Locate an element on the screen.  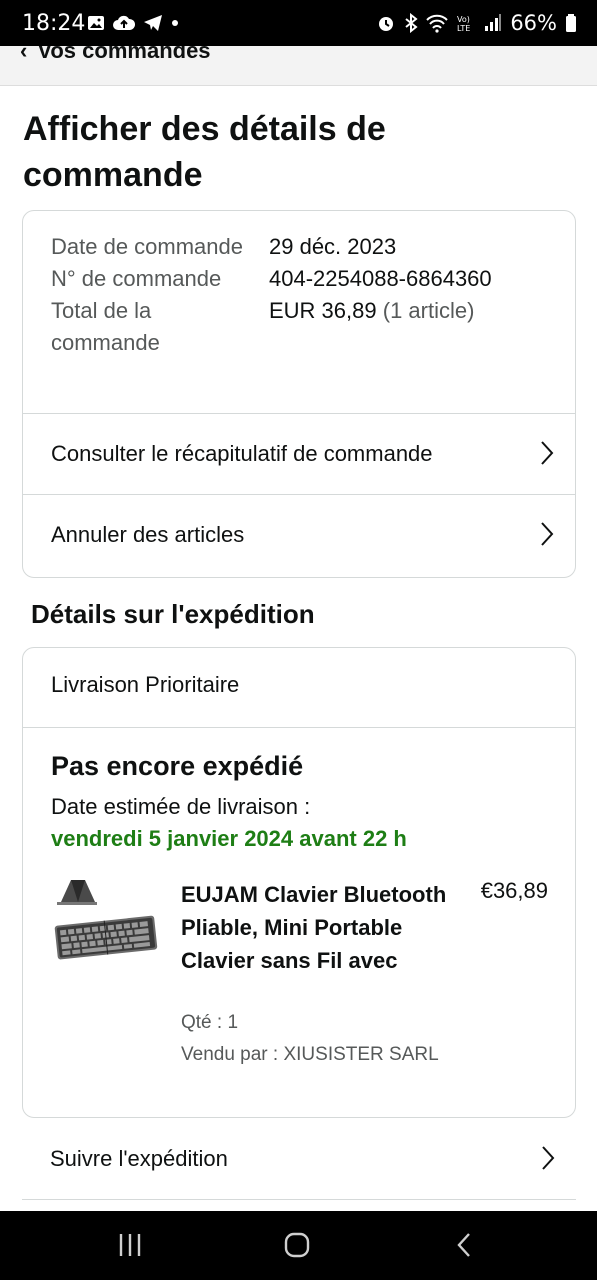
order-total-label: Total de la commande is located at coordinates (105, 326).